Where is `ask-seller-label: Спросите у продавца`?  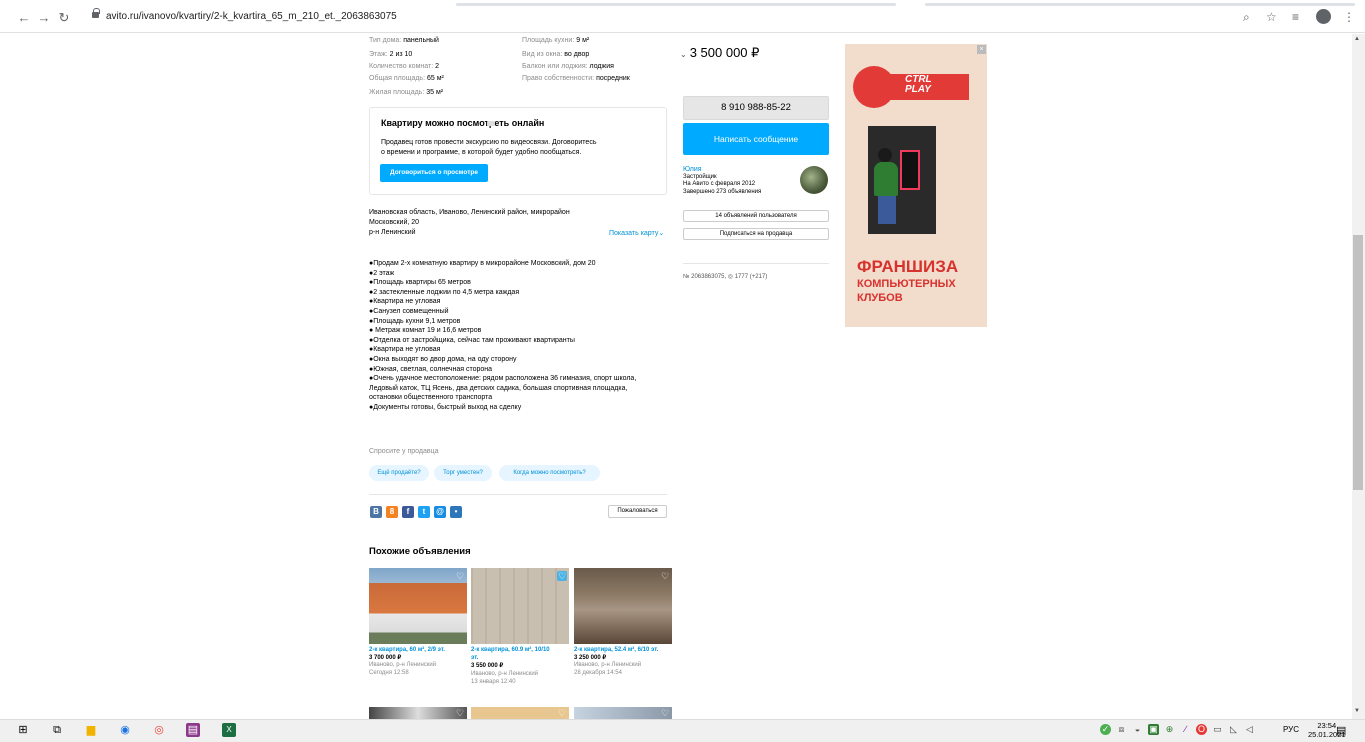
ask-seller-label: Спросите у продавца is located at coordinates (404, 451).